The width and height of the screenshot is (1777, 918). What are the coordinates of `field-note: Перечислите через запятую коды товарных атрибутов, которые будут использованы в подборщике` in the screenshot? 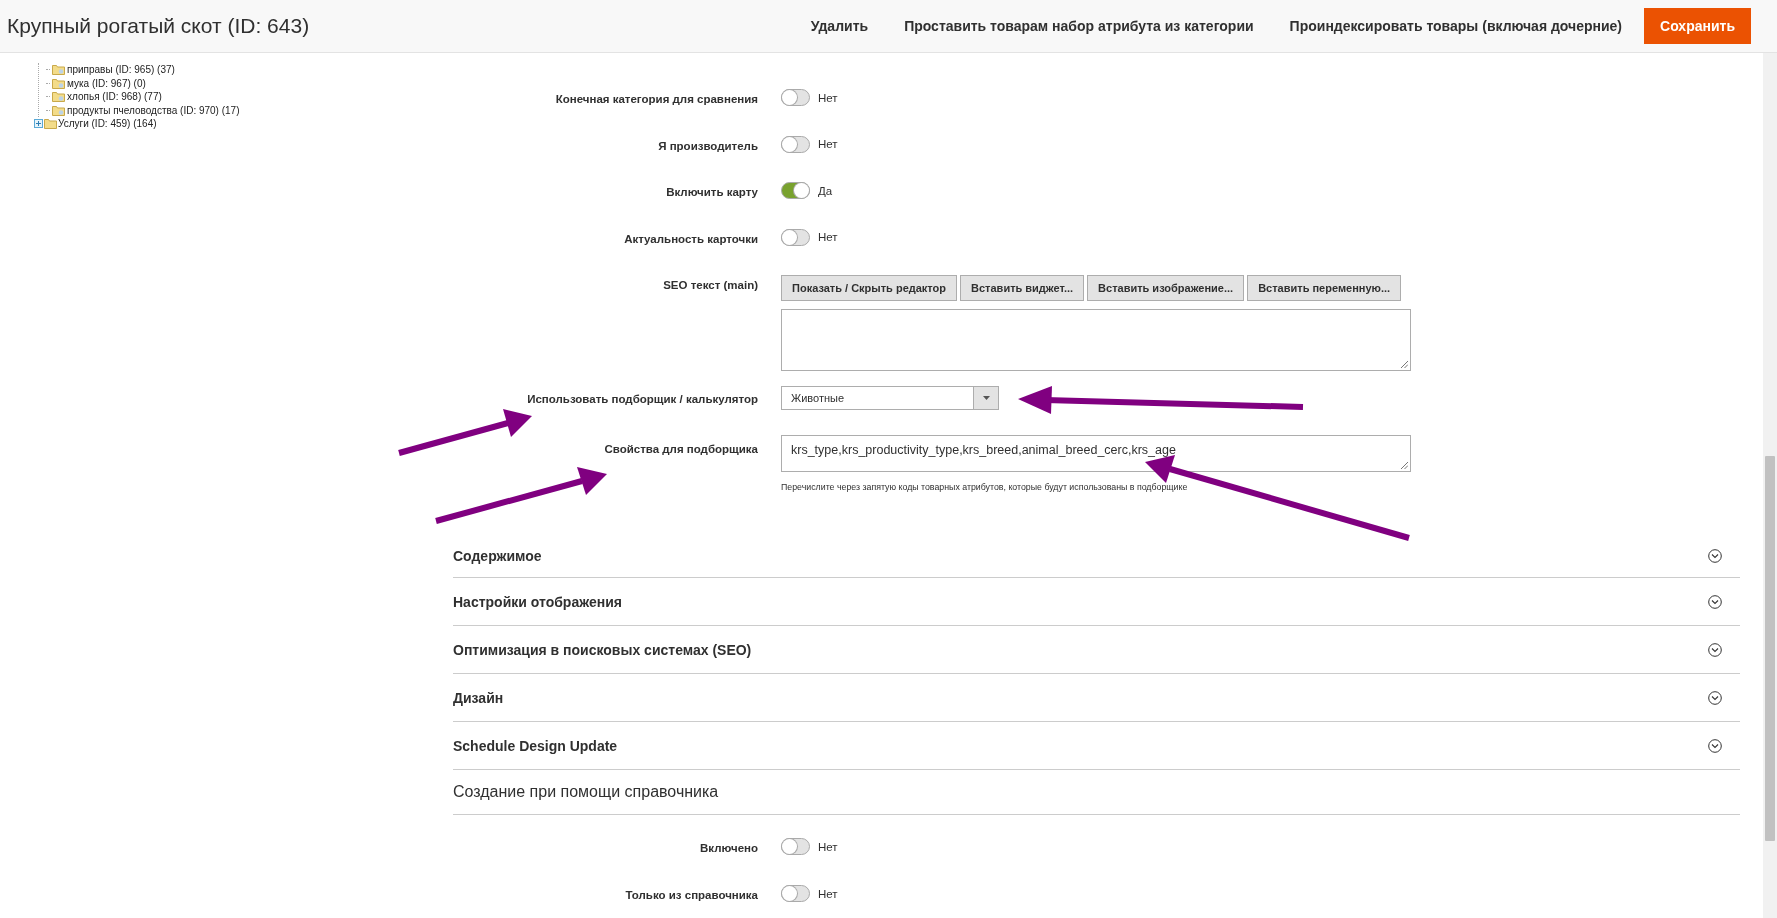 It's located at (985, 487).